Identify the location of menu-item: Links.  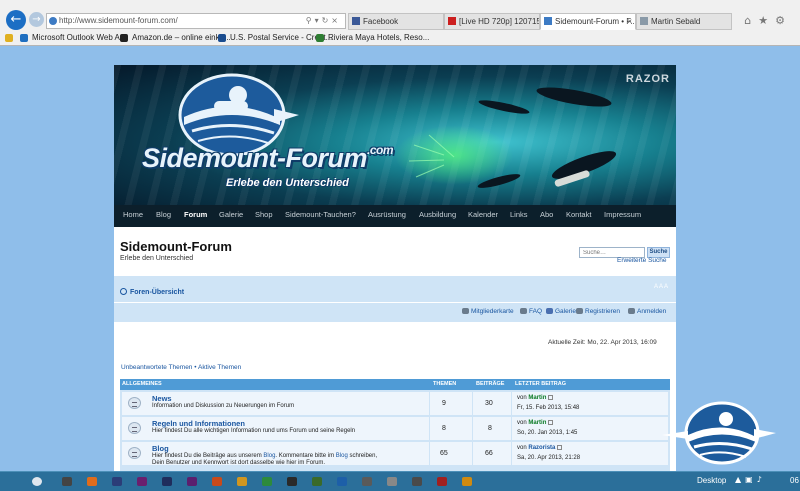
(519, 215).